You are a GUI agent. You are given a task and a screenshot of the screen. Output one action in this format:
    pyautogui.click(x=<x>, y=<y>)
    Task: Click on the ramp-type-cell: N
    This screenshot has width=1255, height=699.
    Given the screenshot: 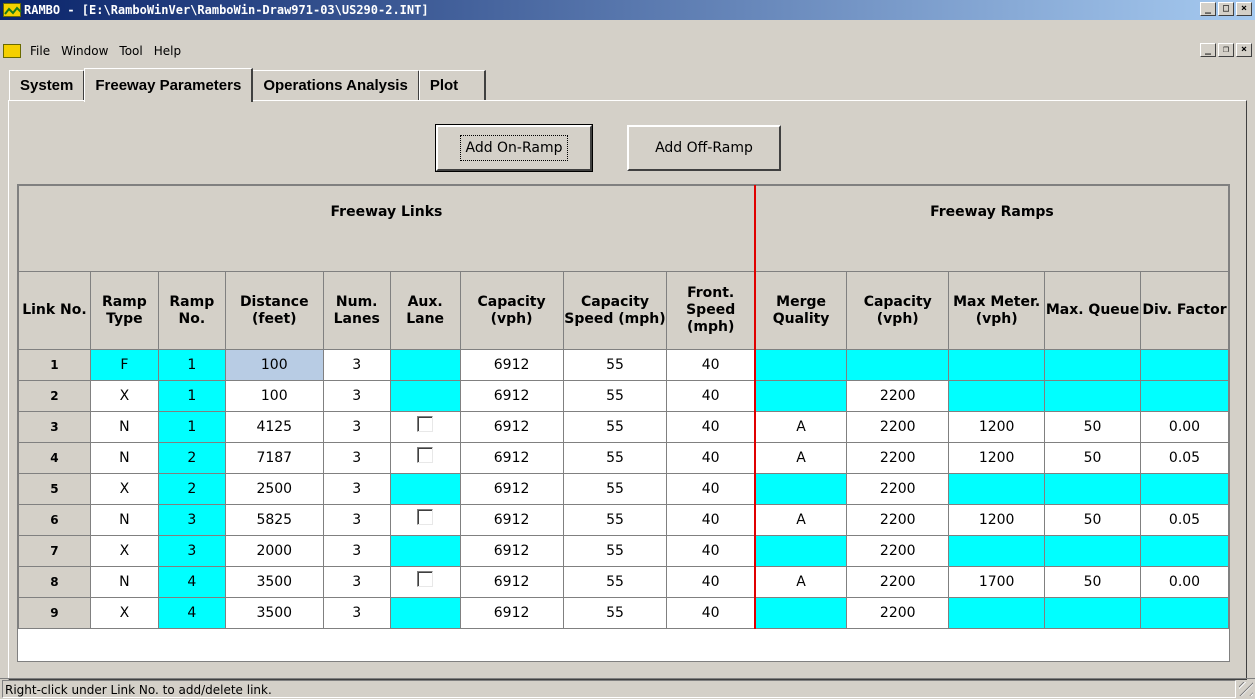 What is the action you would take?
    pyautogui.click(x=124, y=427)
    